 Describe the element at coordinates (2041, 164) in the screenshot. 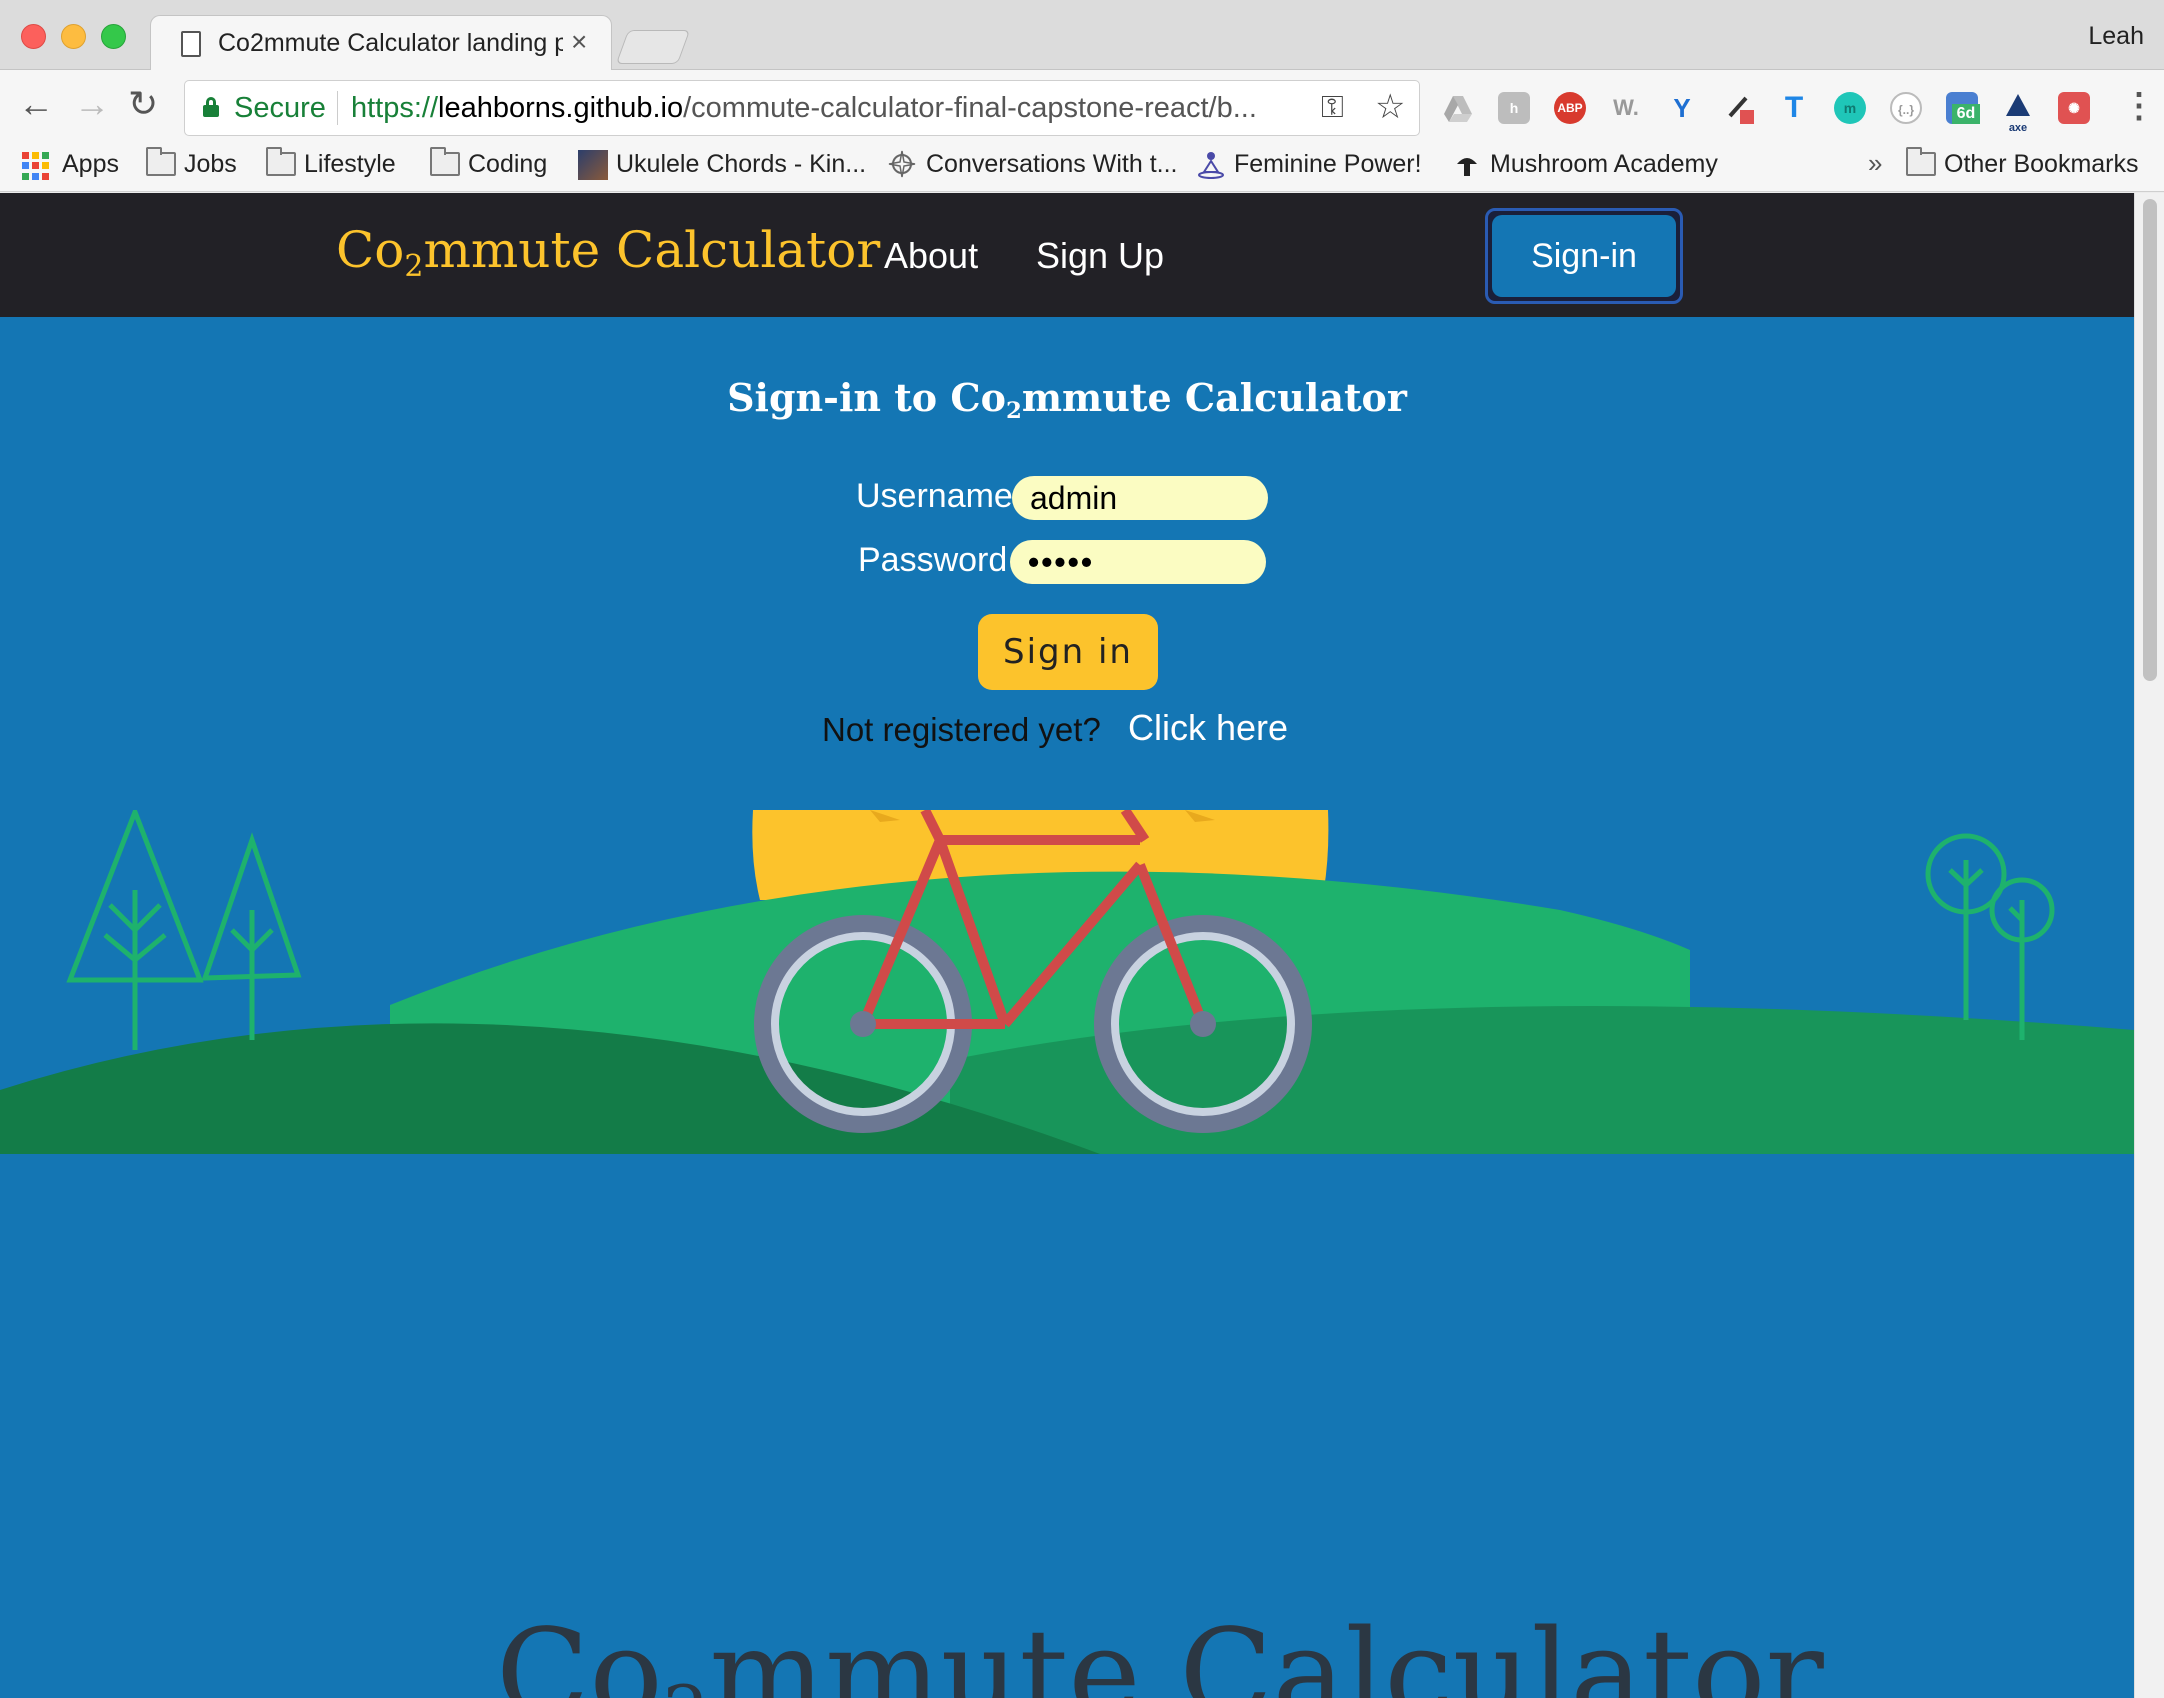

I see `bookmark-label: Other Bookmarks` at that location.